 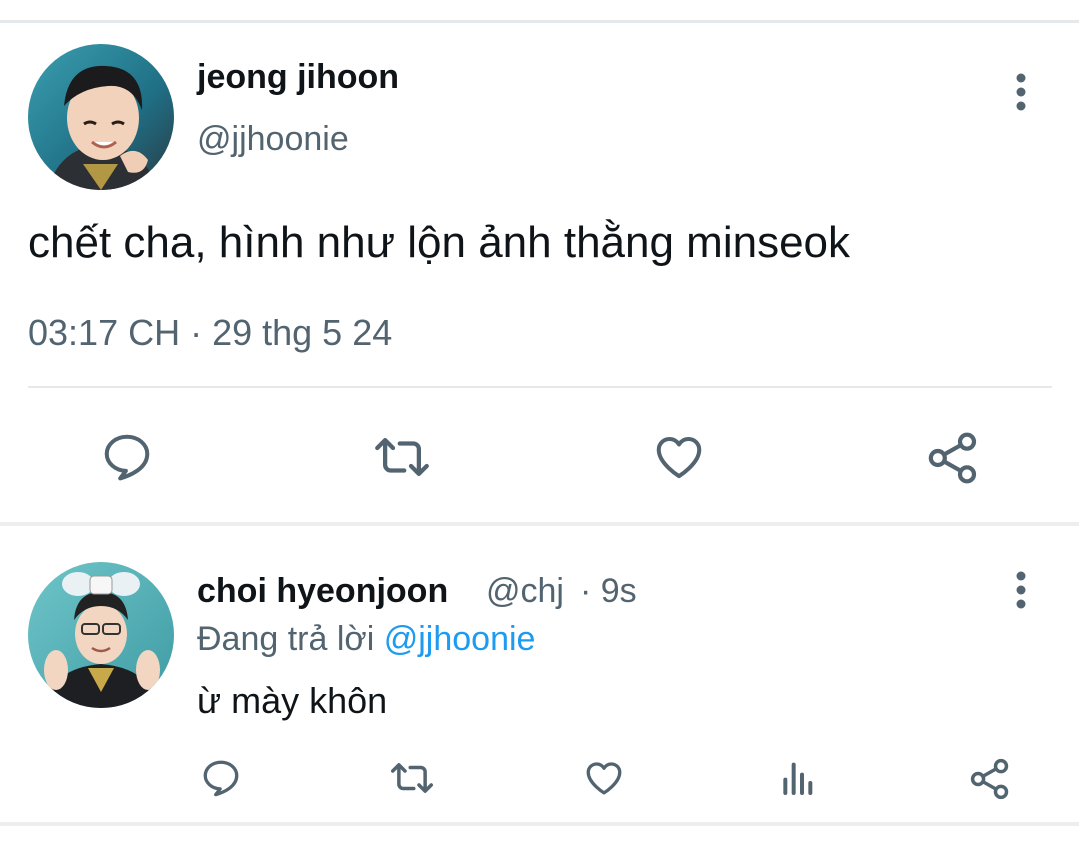 I want to click on replying-to-line: Đang trả lời @jjhoonie, so click(x=366, y=639).